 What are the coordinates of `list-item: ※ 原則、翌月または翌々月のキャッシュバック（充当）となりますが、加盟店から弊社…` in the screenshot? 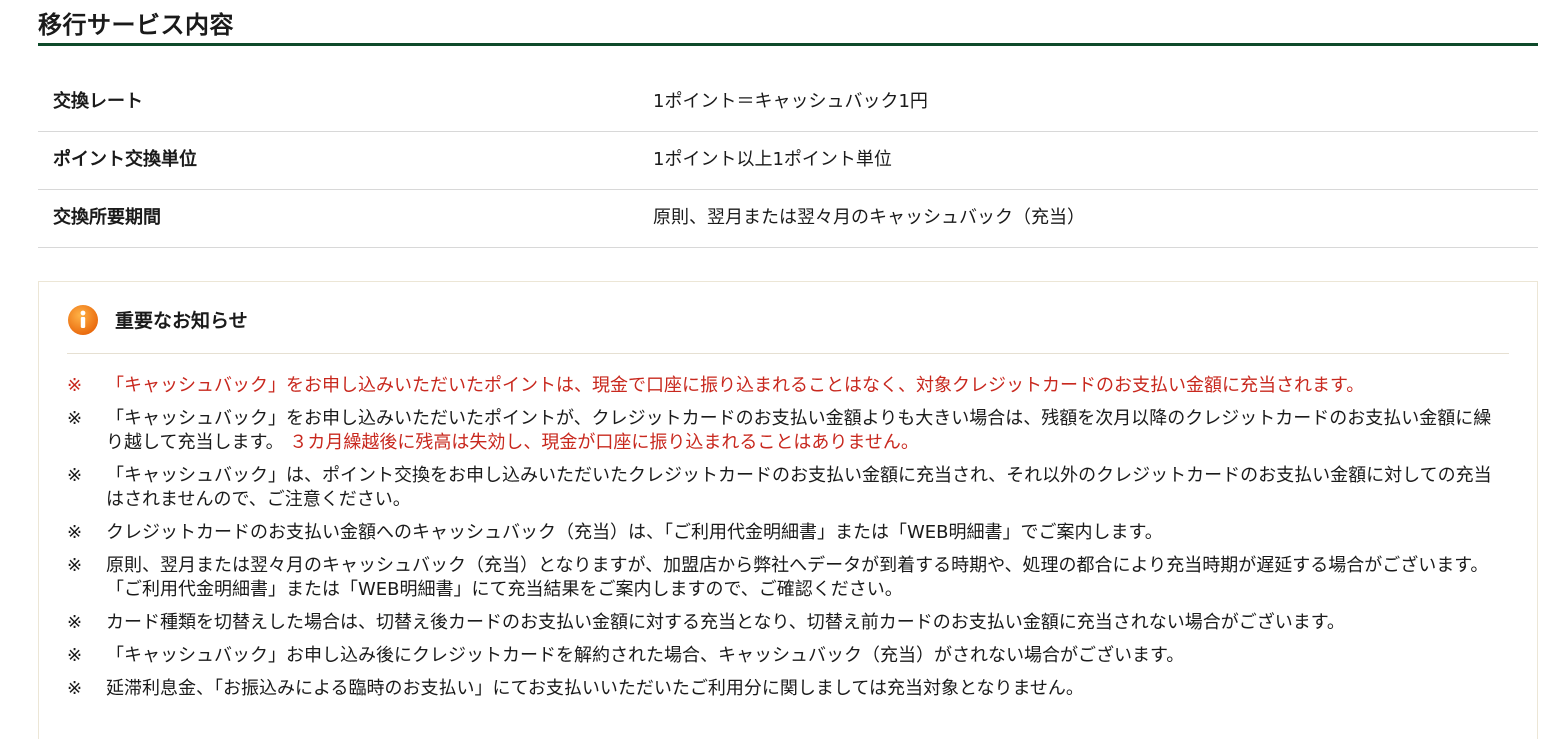 It's located at (788, 578).